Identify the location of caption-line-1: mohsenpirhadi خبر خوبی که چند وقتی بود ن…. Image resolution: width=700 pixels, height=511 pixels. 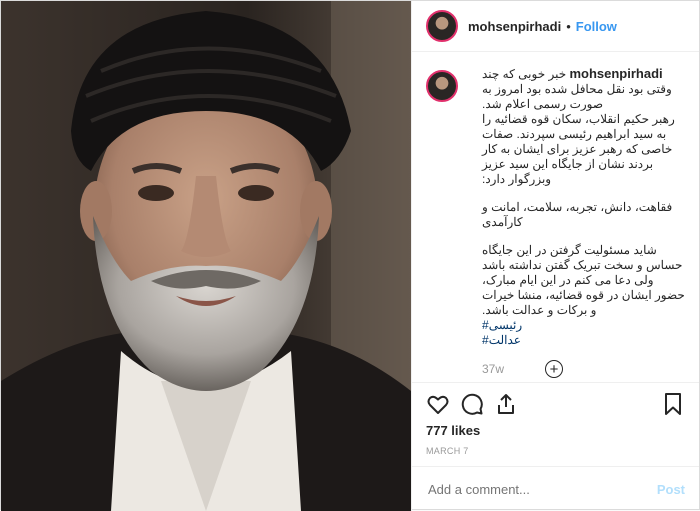
(583, 89).